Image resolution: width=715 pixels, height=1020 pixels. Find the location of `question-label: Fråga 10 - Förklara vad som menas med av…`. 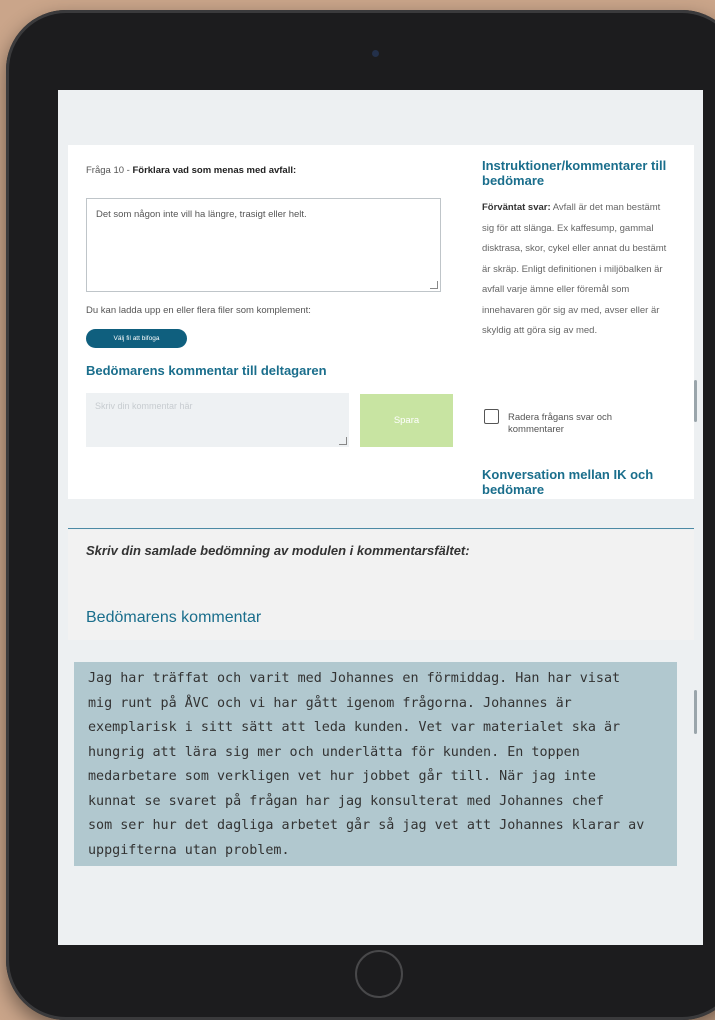

question-label: Fråga 10 - Förklara vad som menas med av… is located at coordinates (191, 170).